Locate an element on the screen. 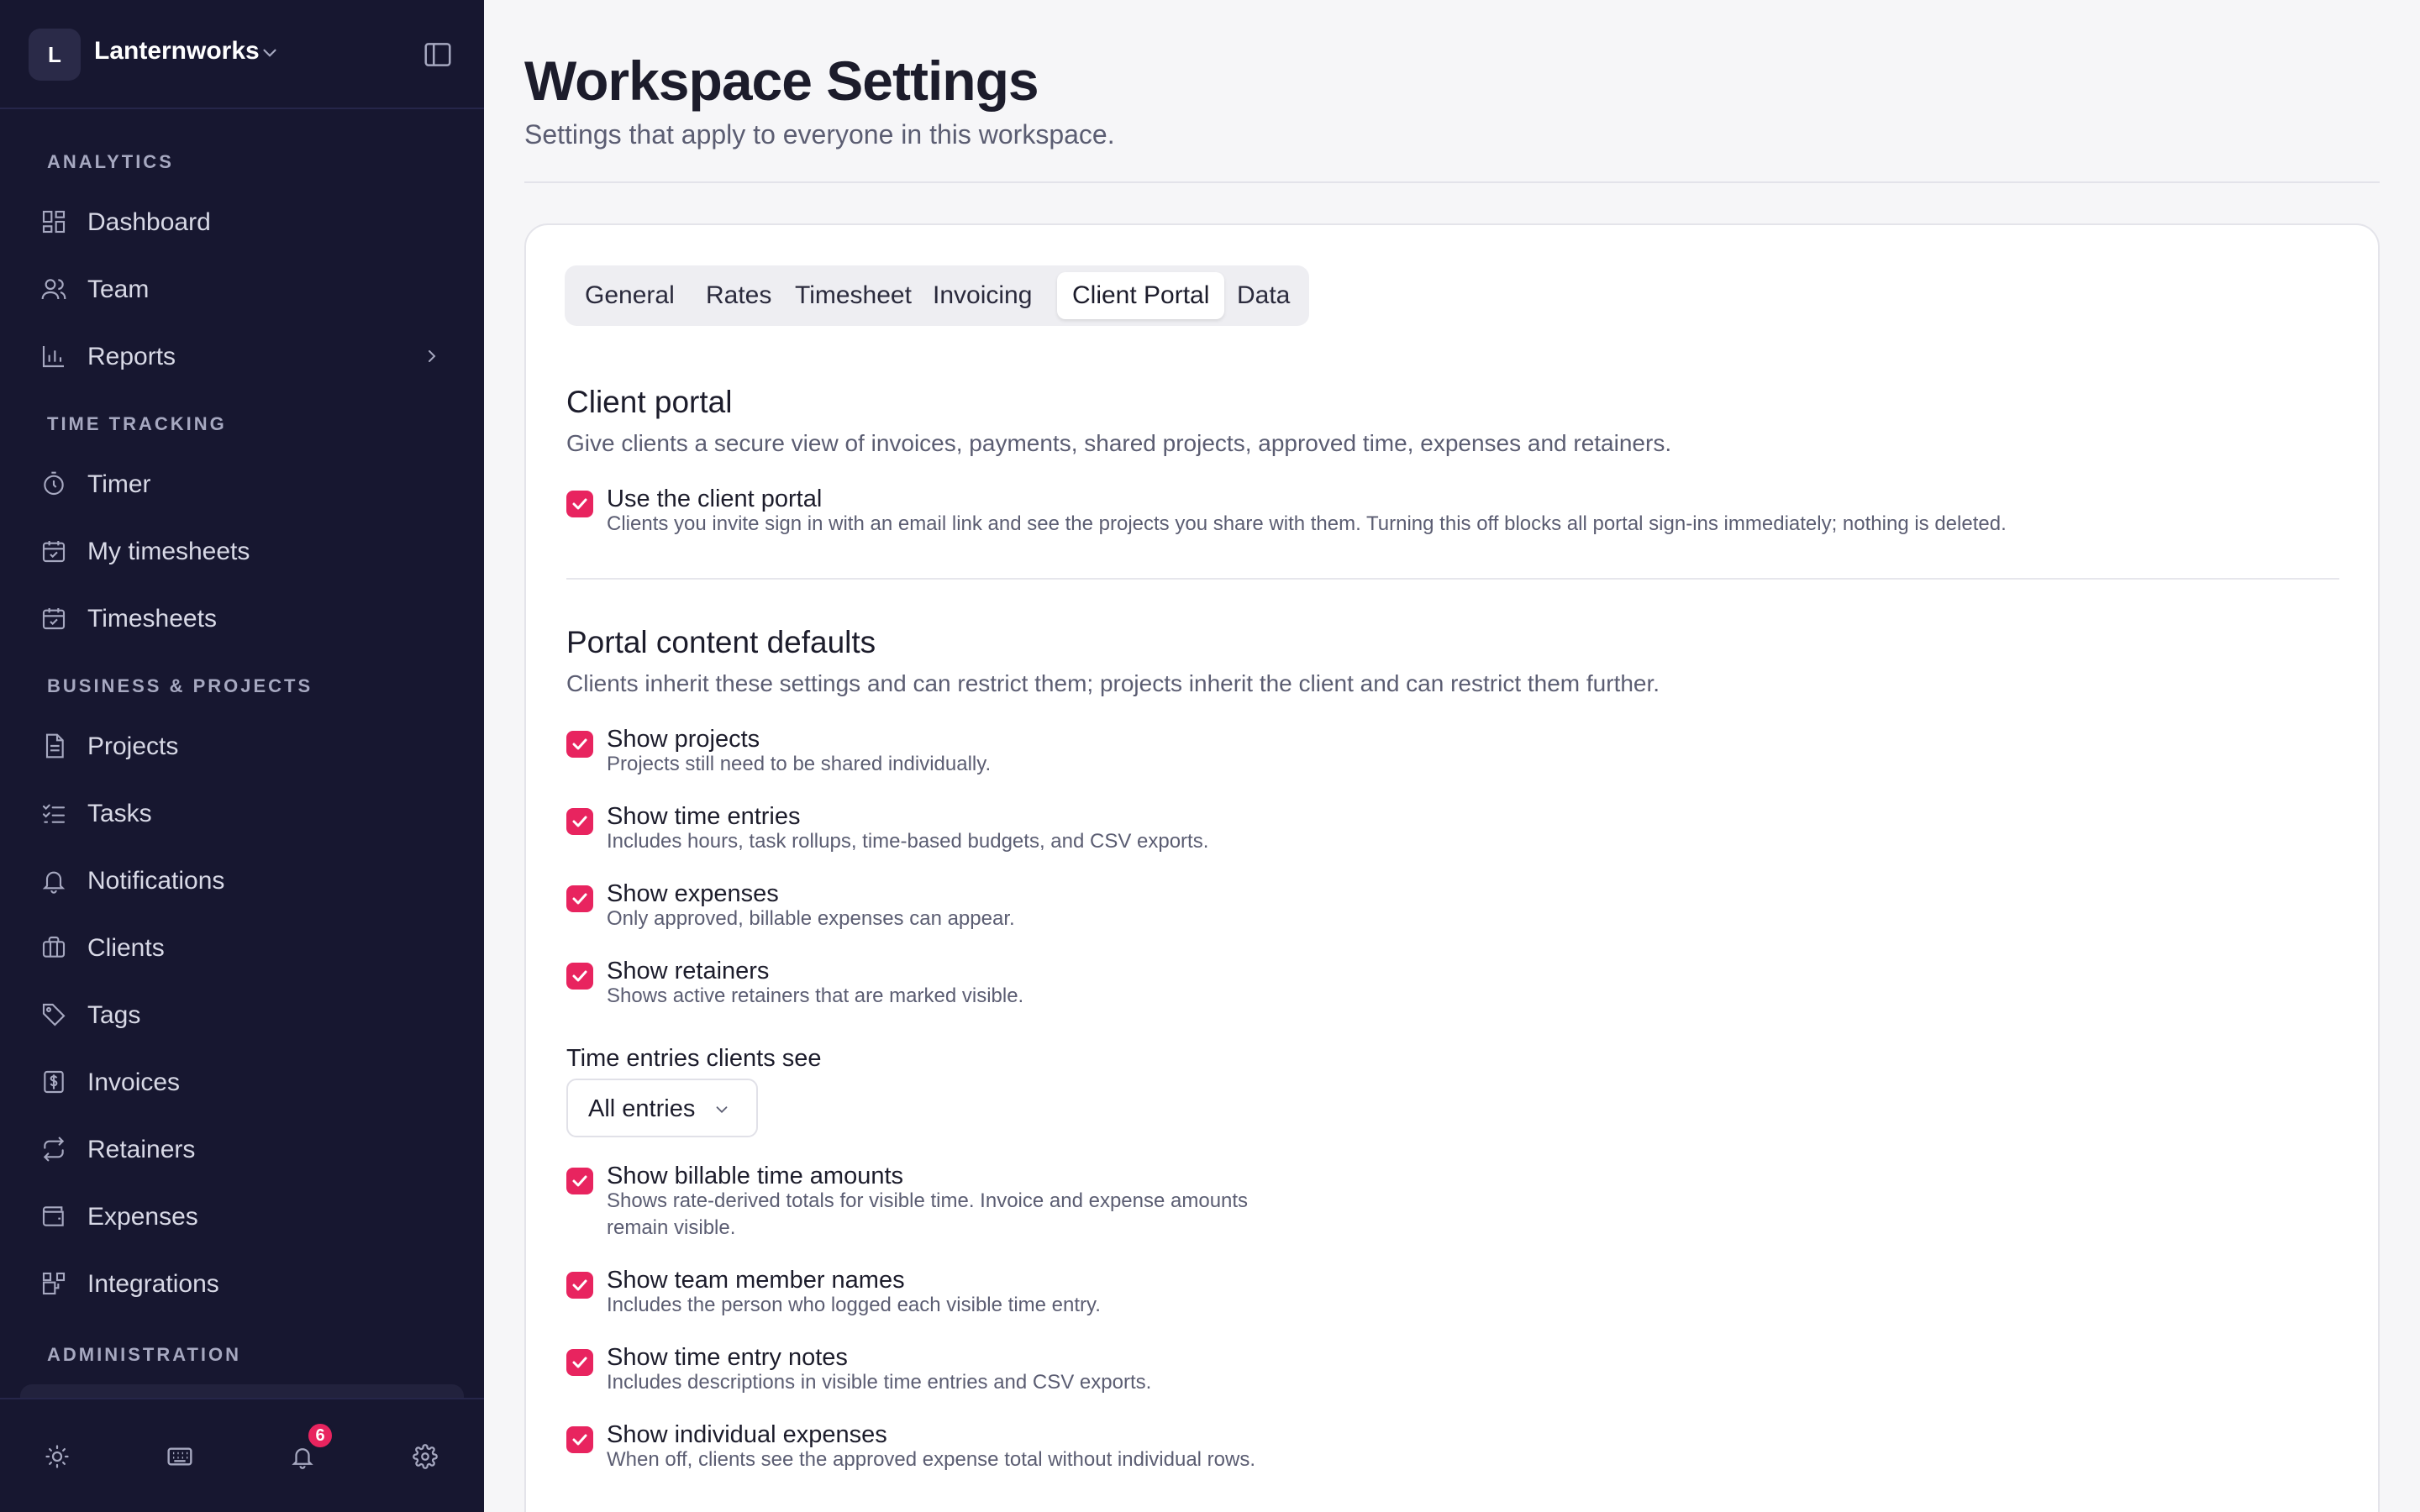 The width and height of the screenshot is (2420, 1512). calendar-icon is located at coordinates (54, 552).